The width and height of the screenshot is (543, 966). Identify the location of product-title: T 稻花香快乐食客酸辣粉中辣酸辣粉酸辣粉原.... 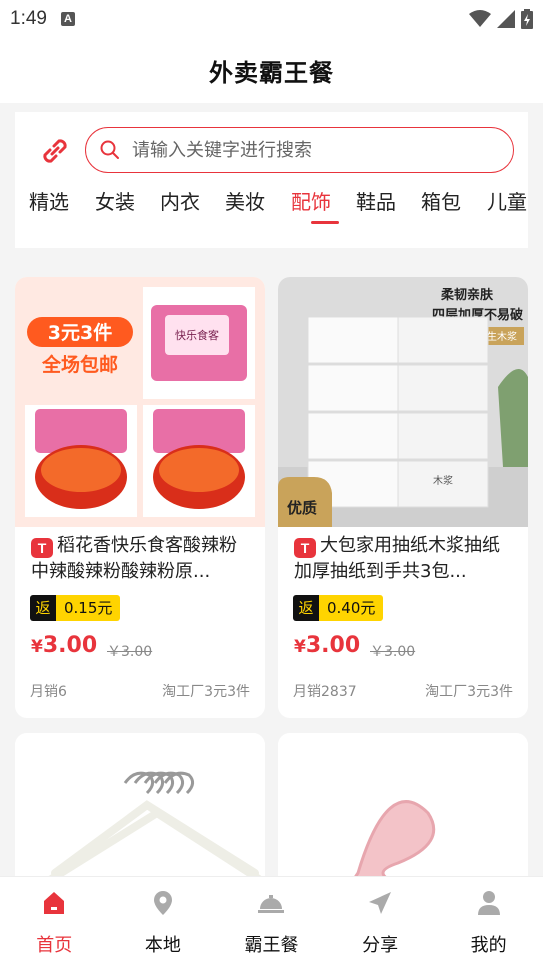
(134, 558).